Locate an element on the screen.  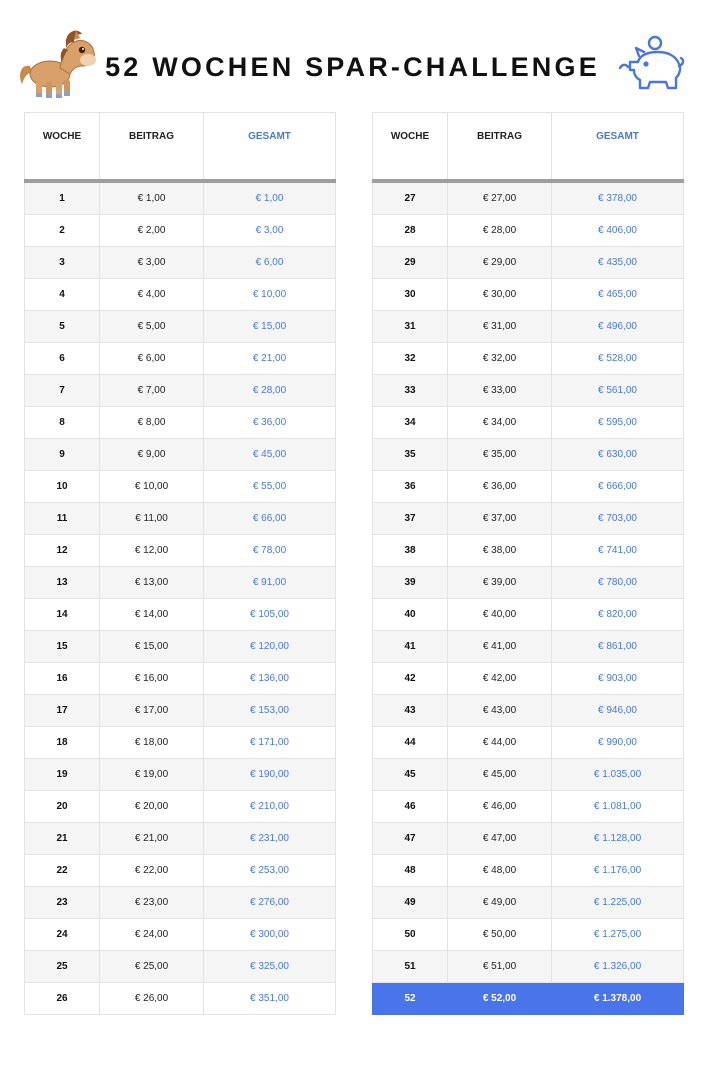
total-cell: € 190,00 is located at coordinates (269, 774).